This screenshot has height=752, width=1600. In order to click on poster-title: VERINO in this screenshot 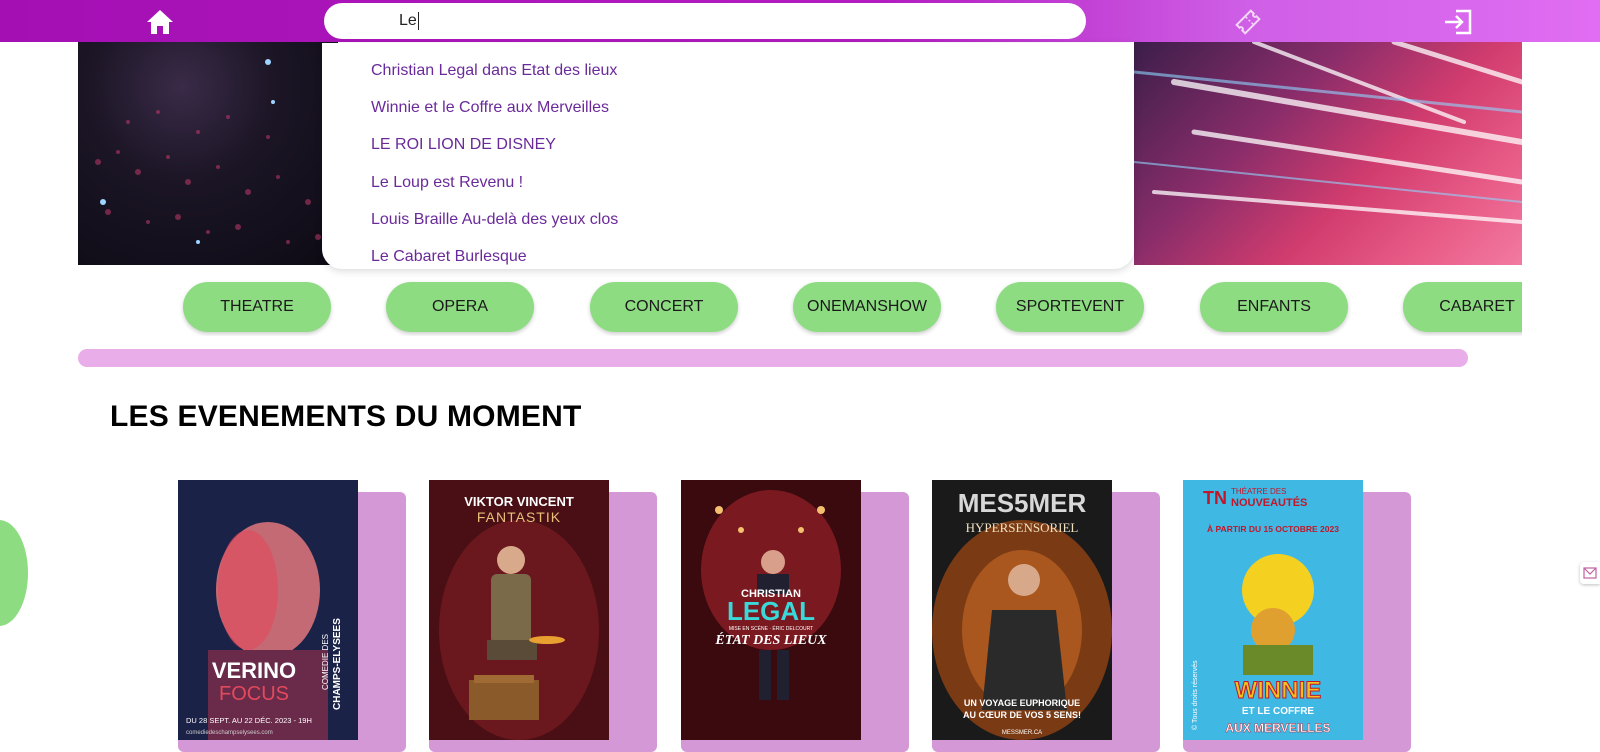, I will do `click(254, 670)`.